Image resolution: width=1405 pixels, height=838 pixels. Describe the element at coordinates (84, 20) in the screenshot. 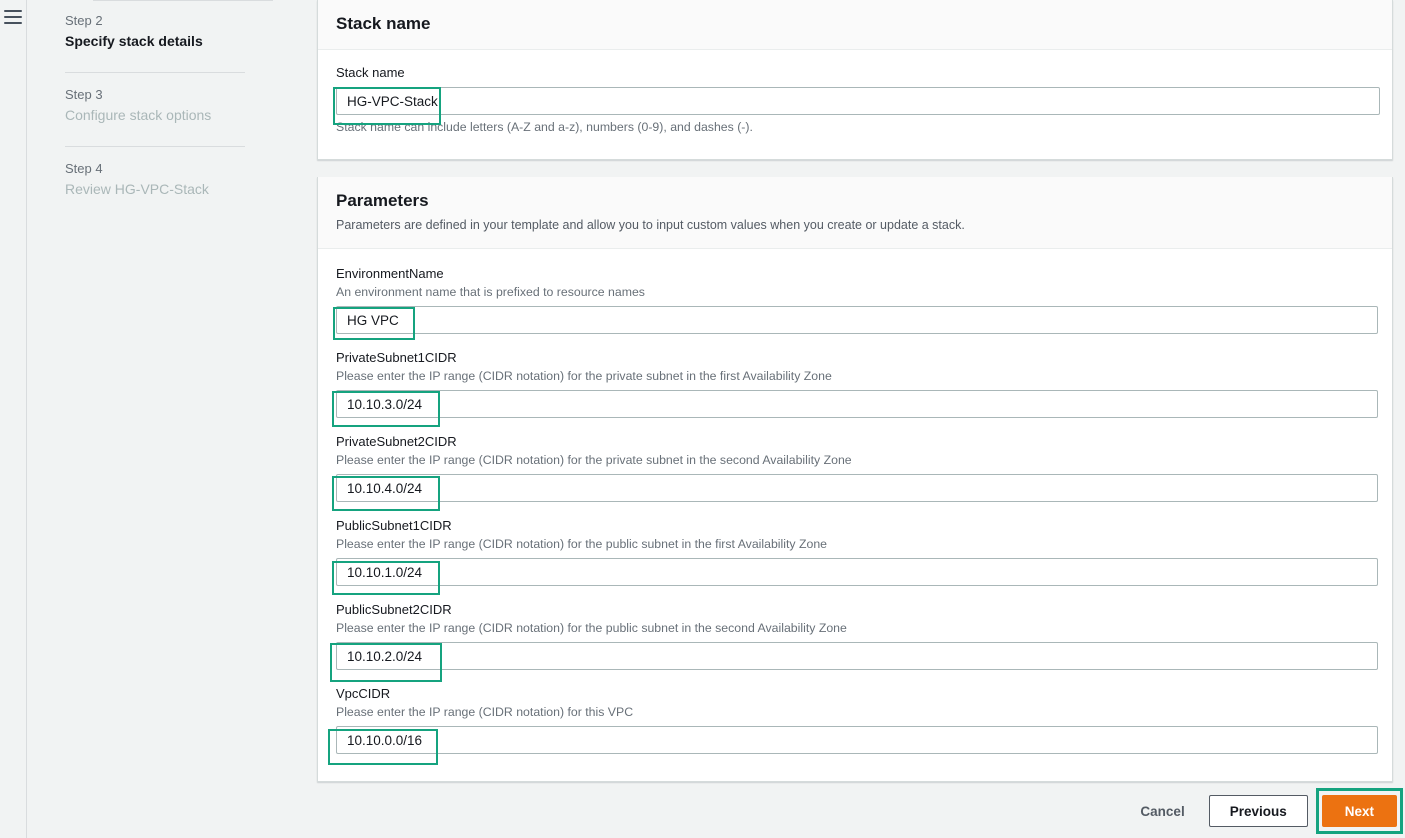

I see `step-number: Step 2` at that location.